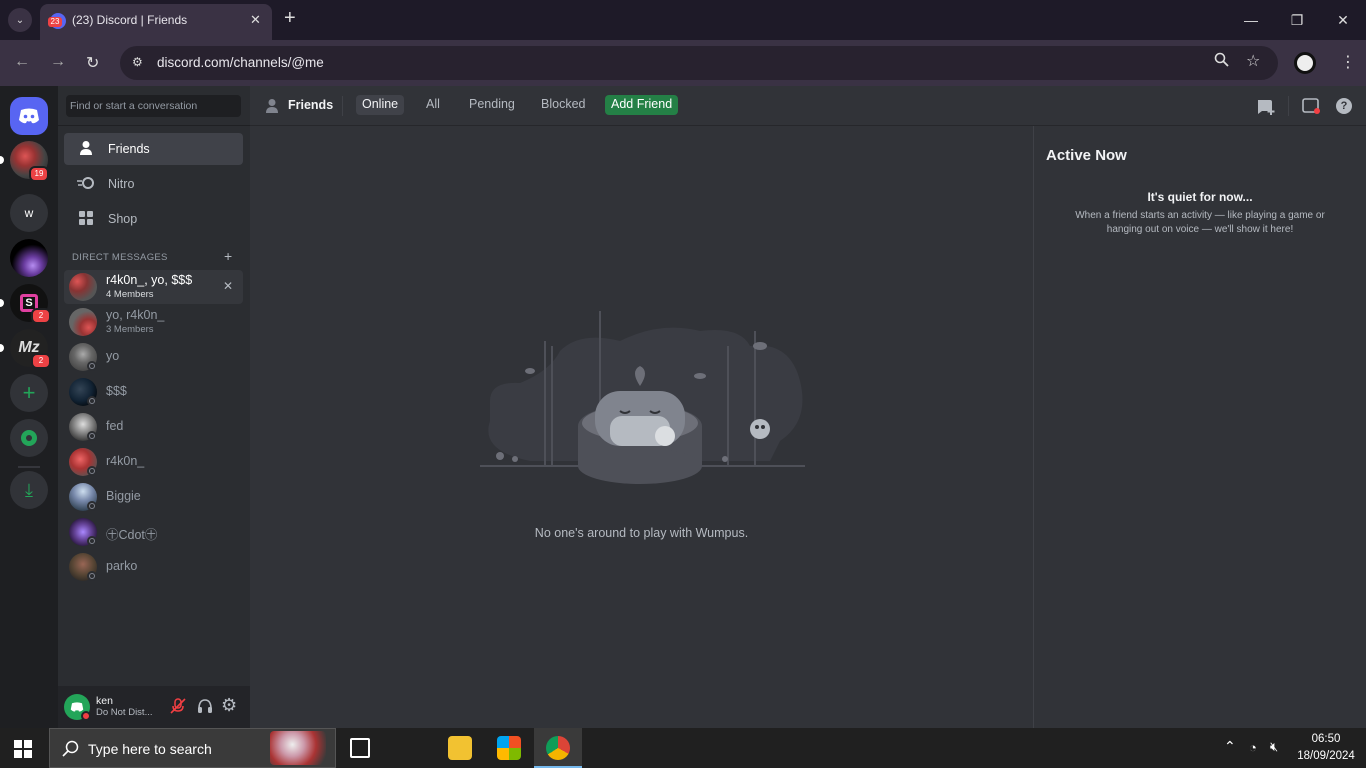 The height and width of the screenshot is (768, 1366). Describe the element at coordinates (58, 62) in the screenshot. I see `forward-icon: →` at that location.